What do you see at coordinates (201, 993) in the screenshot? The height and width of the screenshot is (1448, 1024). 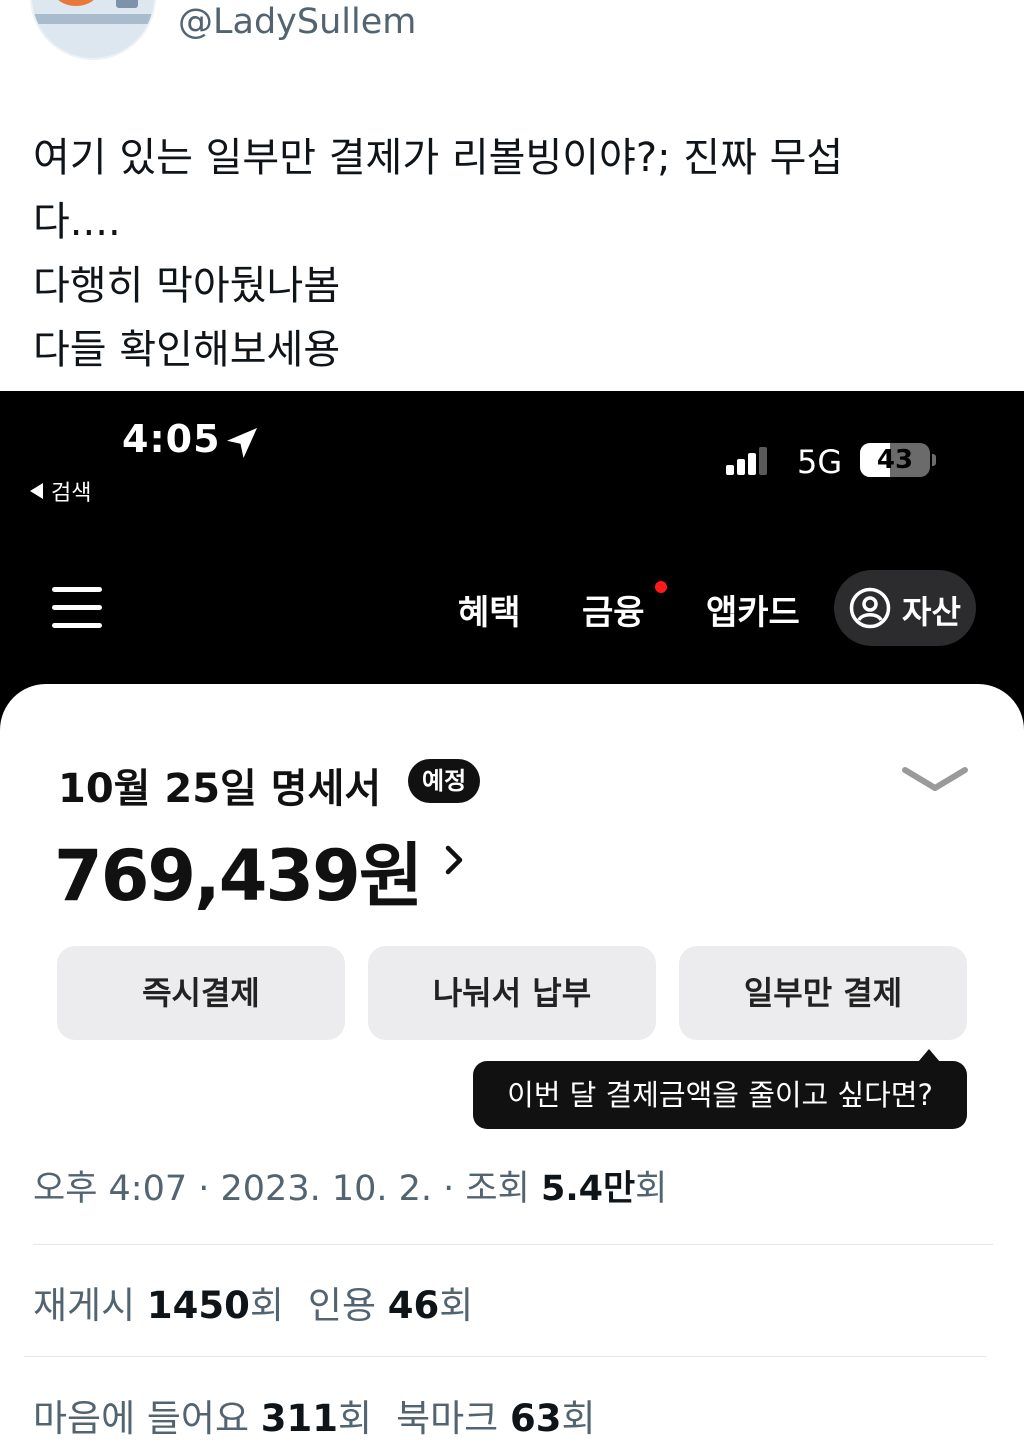 I see `pay-now-button: 즉시결제` at bounding box center [201, 993].